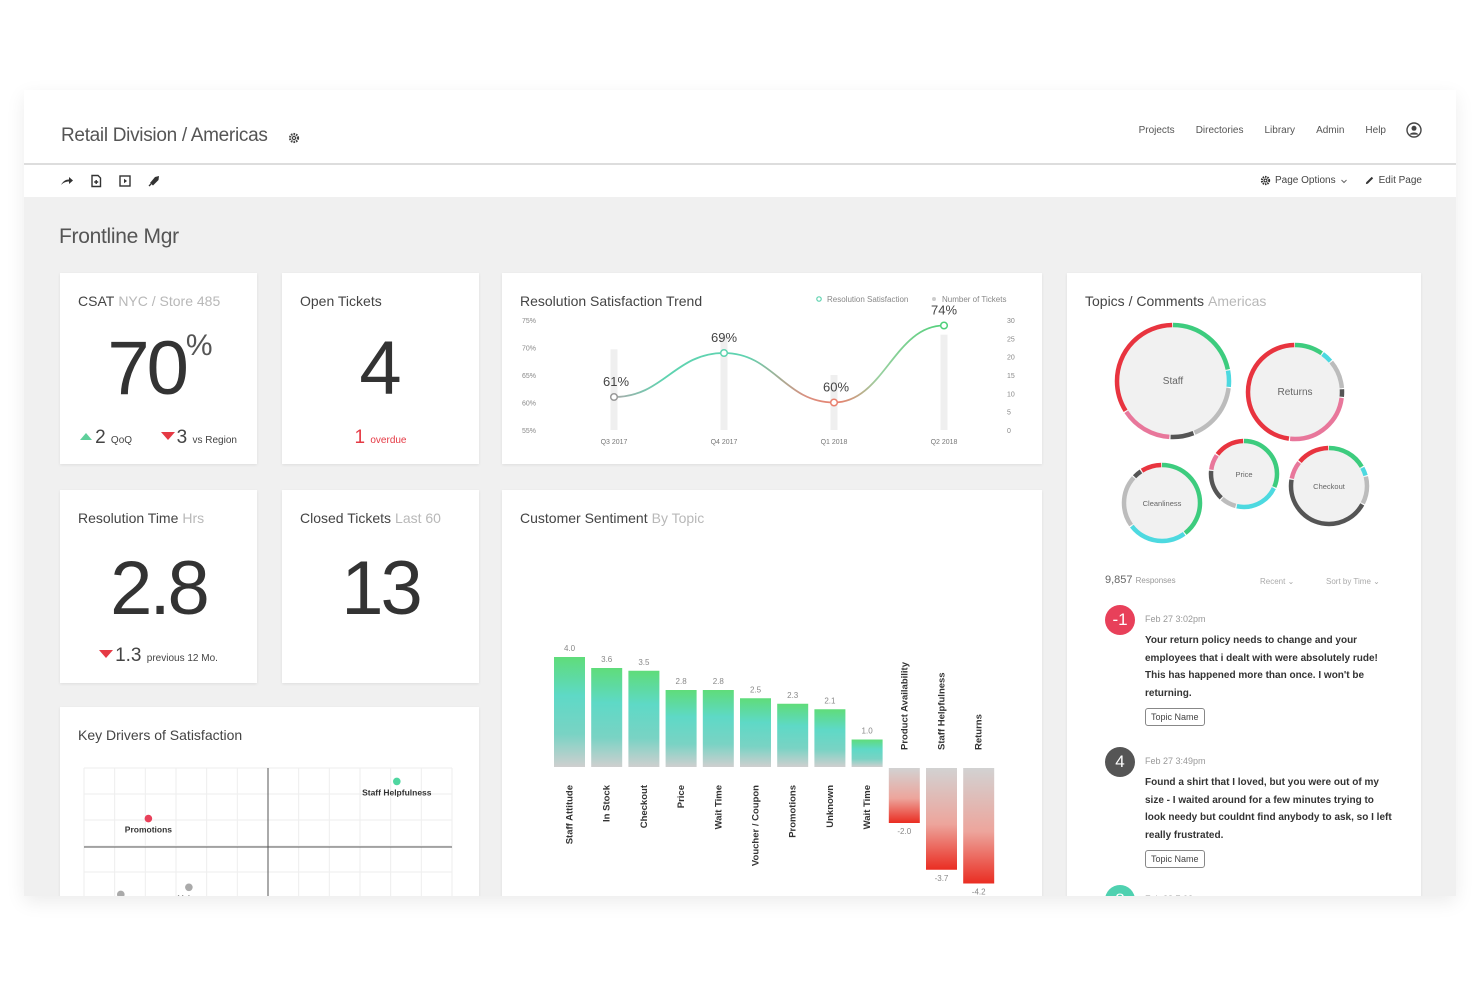 The image size is (1480, 987). Describe the element at coordinates (942, 711) in the screenshot. I see `category-label: Staff Helpfulness` at that location.